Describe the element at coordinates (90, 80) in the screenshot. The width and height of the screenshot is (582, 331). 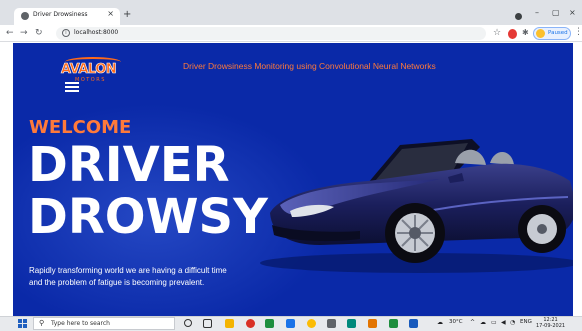
I see `logo-sub: MOTORS` at that location.